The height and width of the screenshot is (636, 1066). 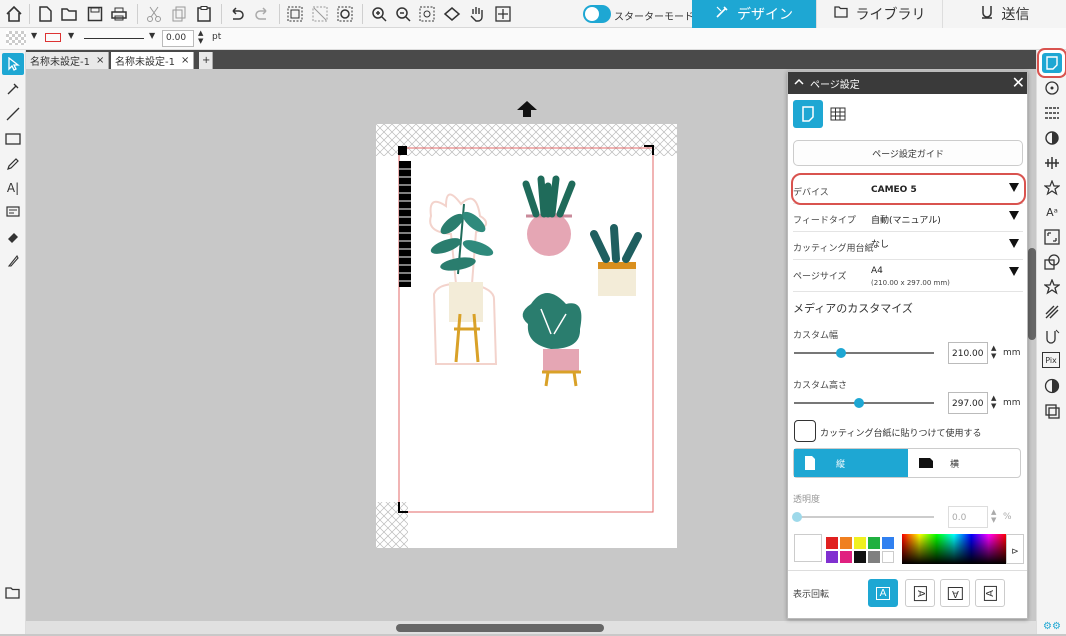 What do you see at coordinates (152, 35) in the screenshot?
I see `line-style-dropdown-icon: ▼` at bounding box center [152, 35].